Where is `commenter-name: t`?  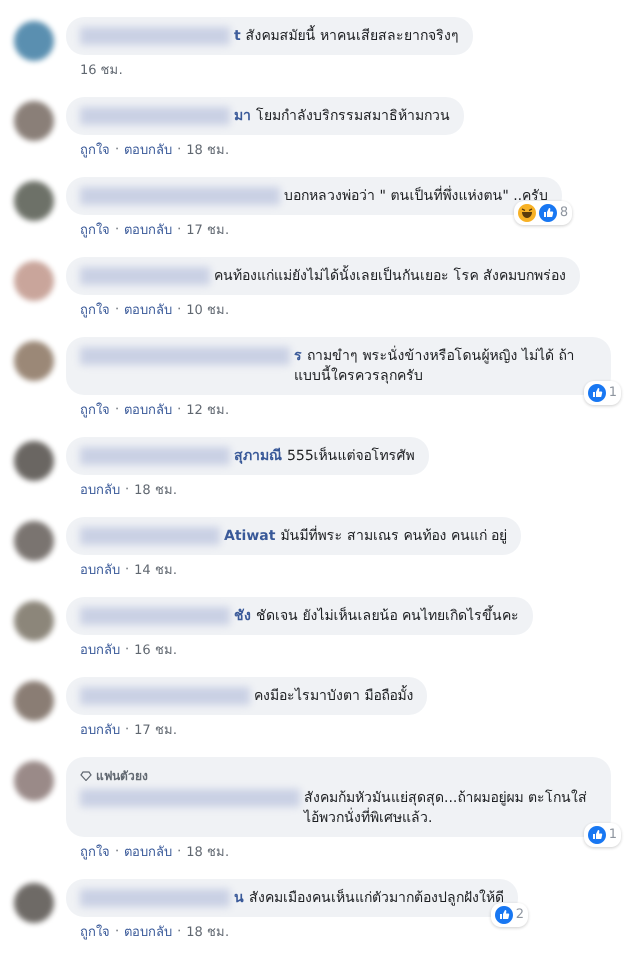 commenter-name: t is located at coordinates (237, 36).